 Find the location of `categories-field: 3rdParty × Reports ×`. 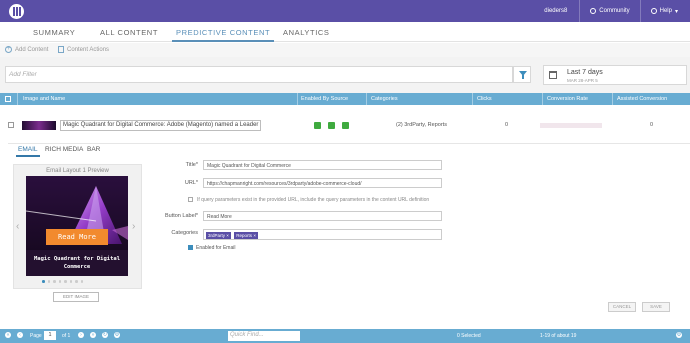

categories-field: 3rdParty × Reports × is located at coordinates (322, 234).